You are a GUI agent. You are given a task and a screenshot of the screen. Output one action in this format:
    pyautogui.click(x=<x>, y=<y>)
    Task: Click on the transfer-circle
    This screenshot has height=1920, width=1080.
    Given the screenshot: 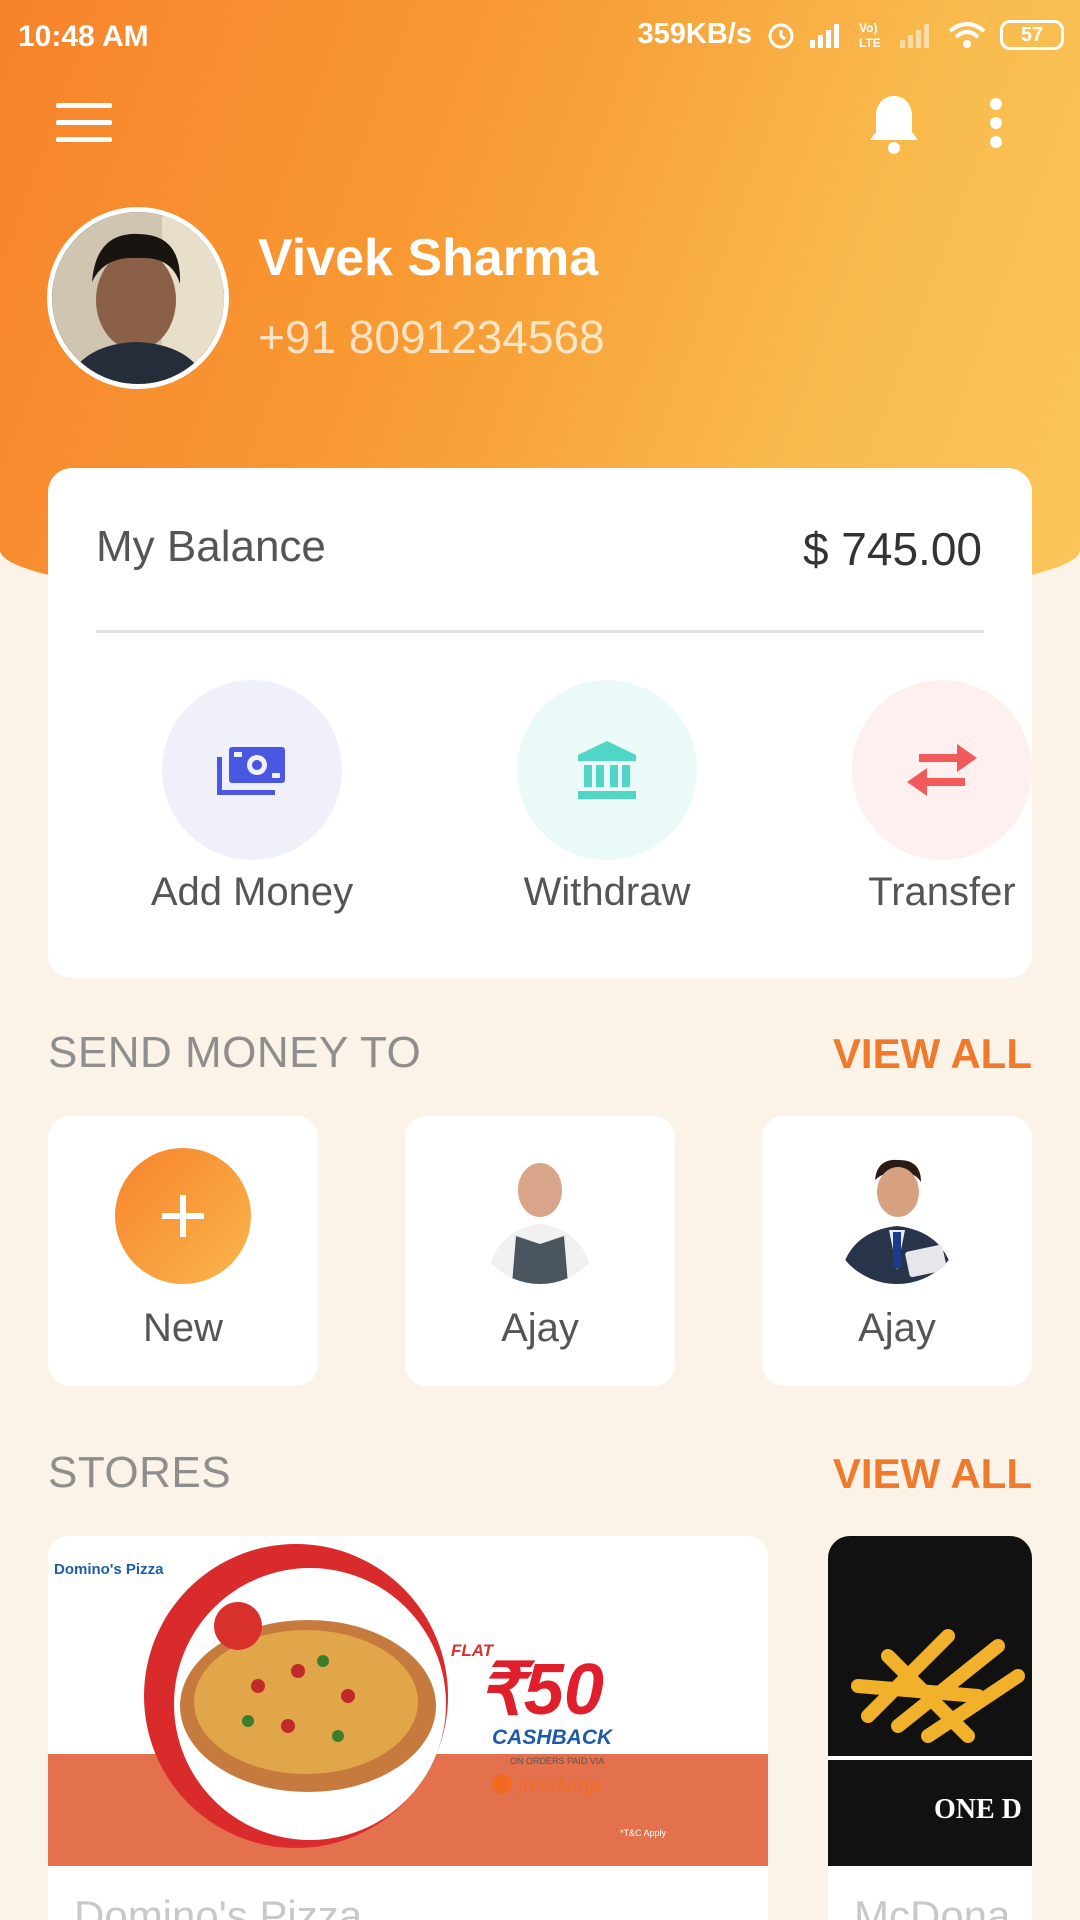 What is the action you would take?
    pyautogui.click(x=942, y=770)
    